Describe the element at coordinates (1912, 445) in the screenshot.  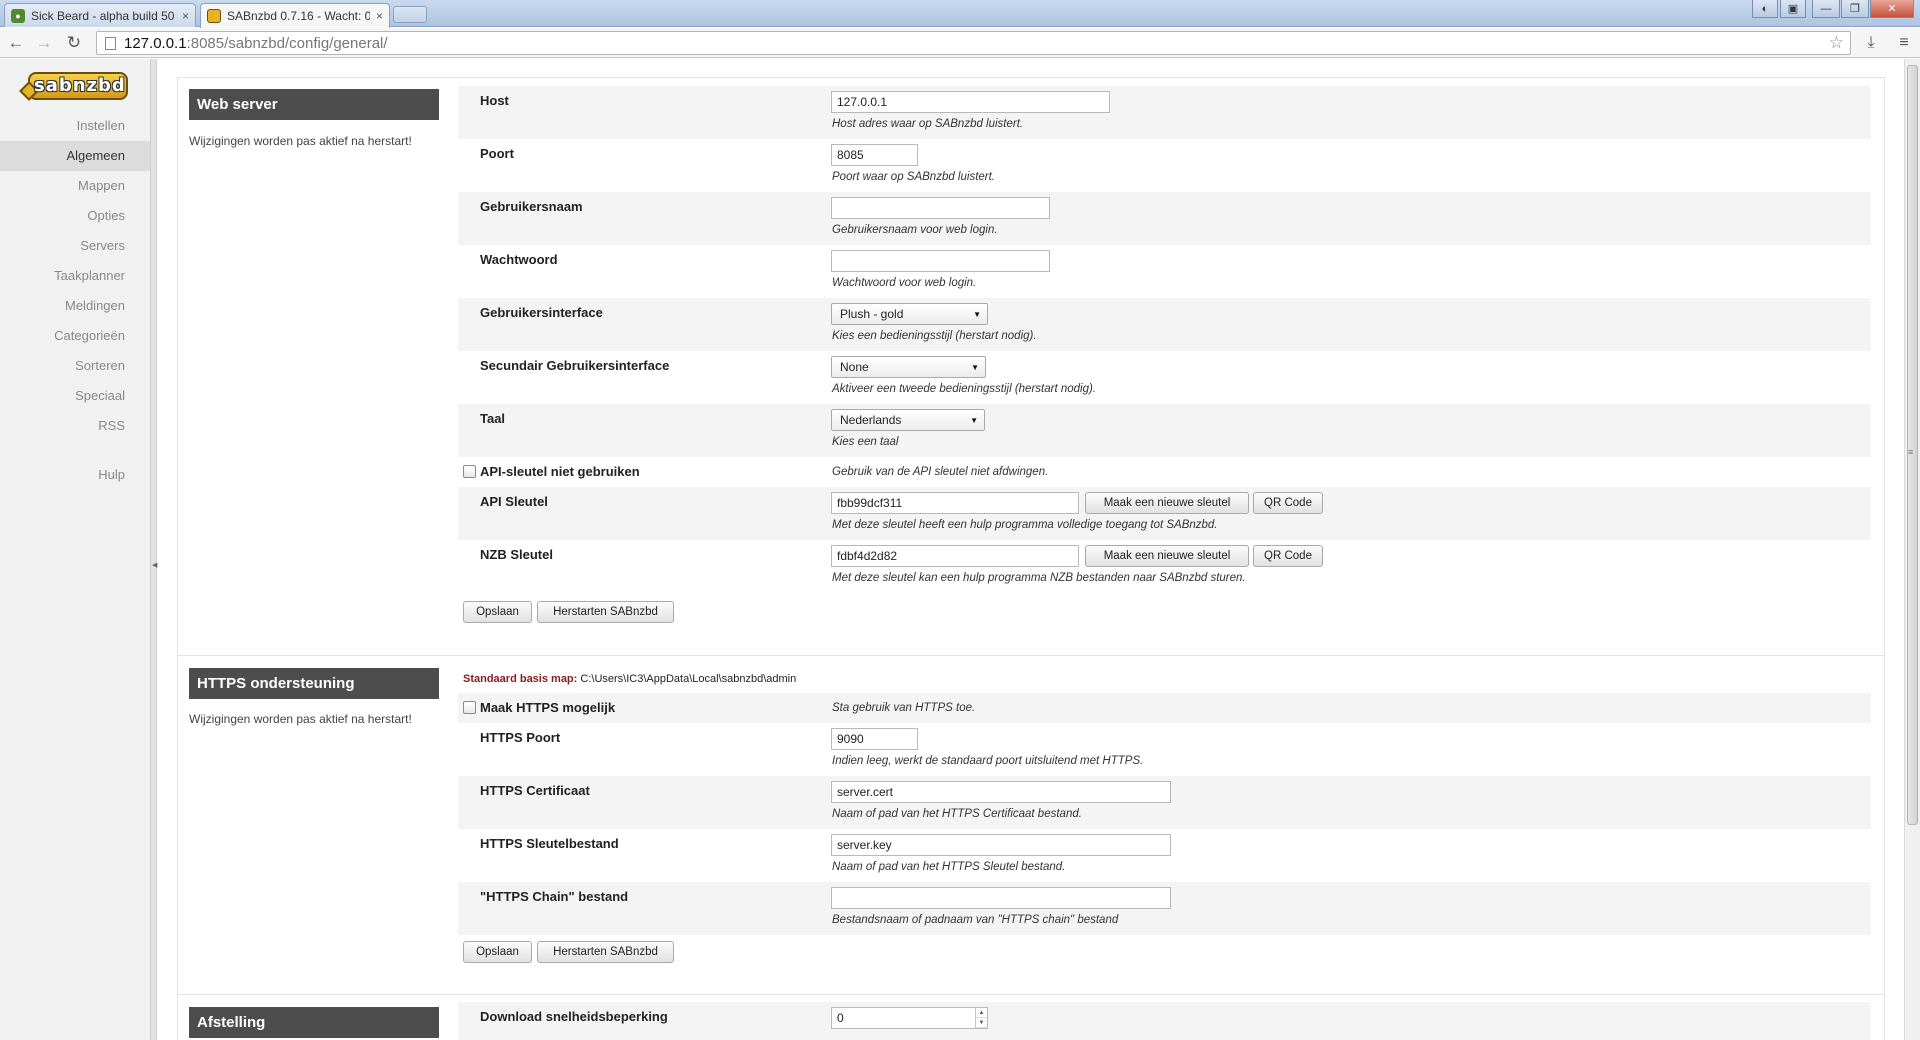
I see `scrollbar-thumb` at that location.